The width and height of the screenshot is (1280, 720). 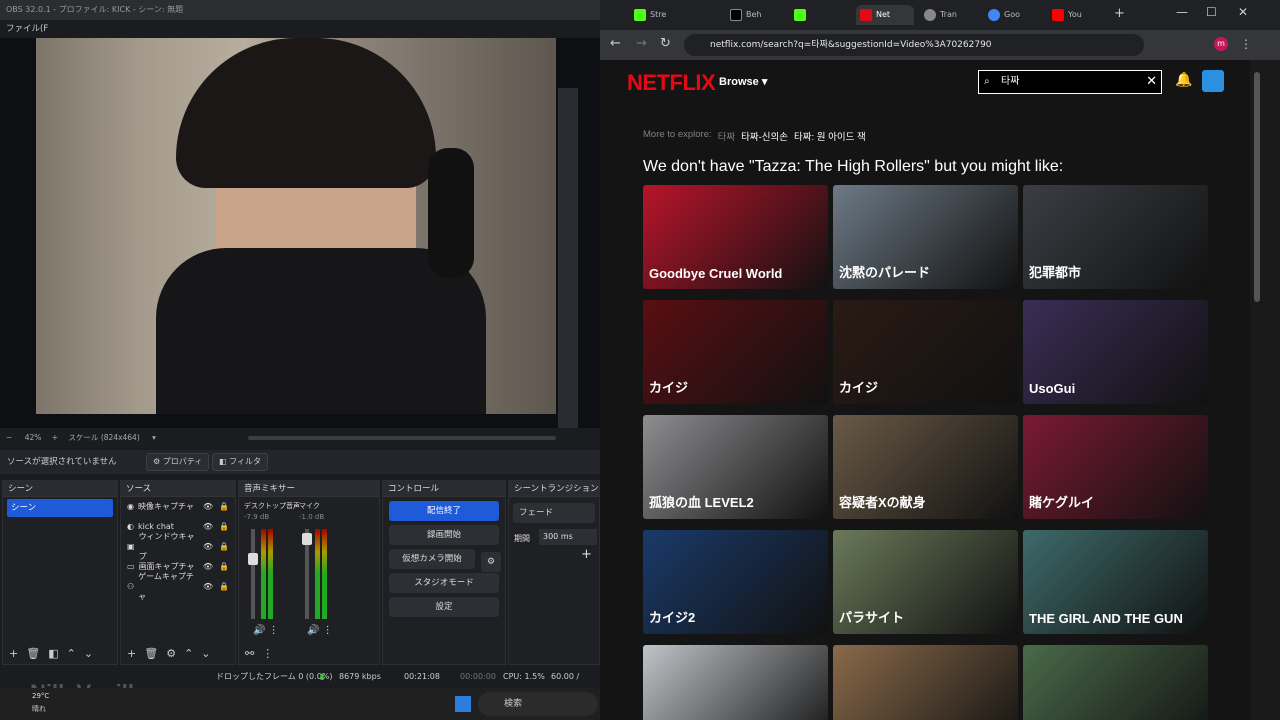 I want to click on desktop-volume-slider, so click(x=253, y=574).